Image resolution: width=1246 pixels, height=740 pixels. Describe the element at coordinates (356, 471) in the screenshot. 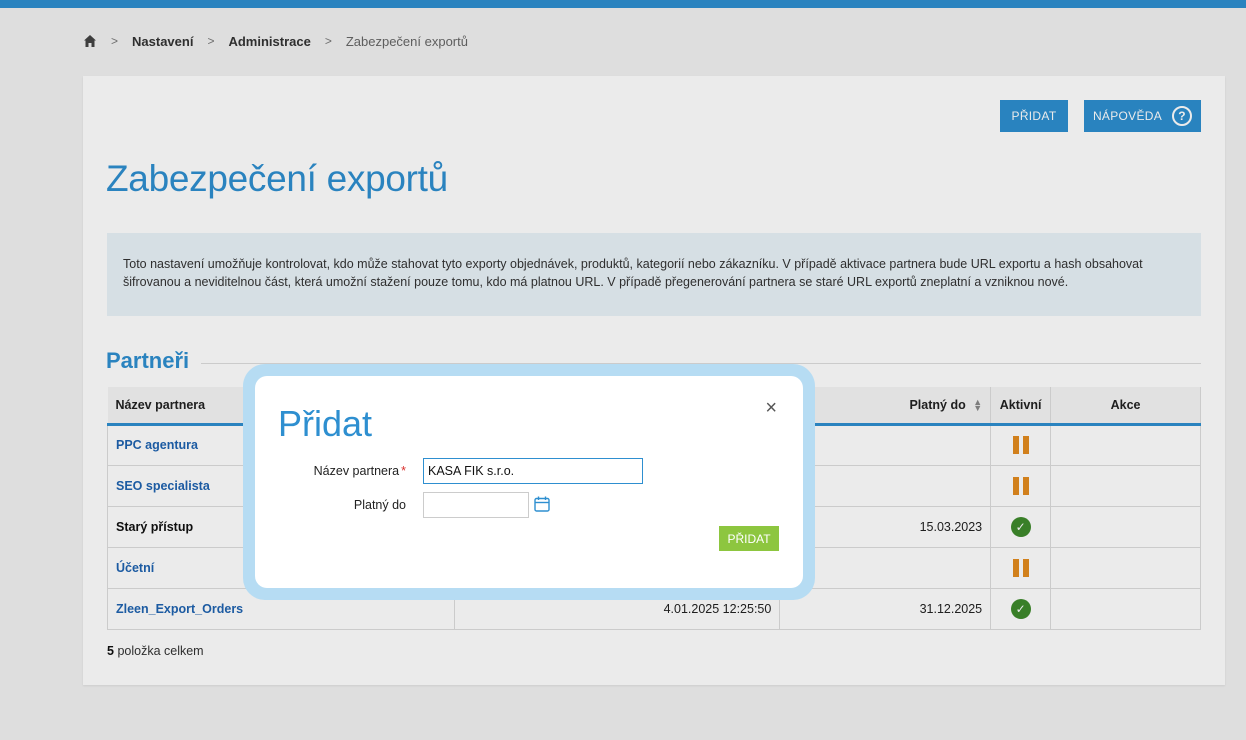

I see `partner-name-label-text: Název partnera` at that location.